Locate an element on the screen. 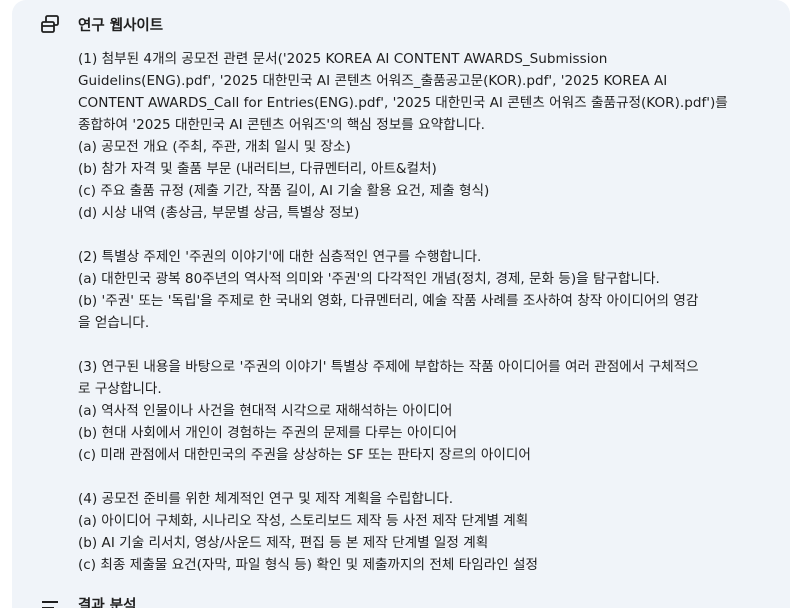 This screenshot has width=797, height=608. plan-step-line: (4) 공모전 준비를 위한 체계적인 연구 및 제작 계획을 수립합니다. is located at coordinates (266, 499).